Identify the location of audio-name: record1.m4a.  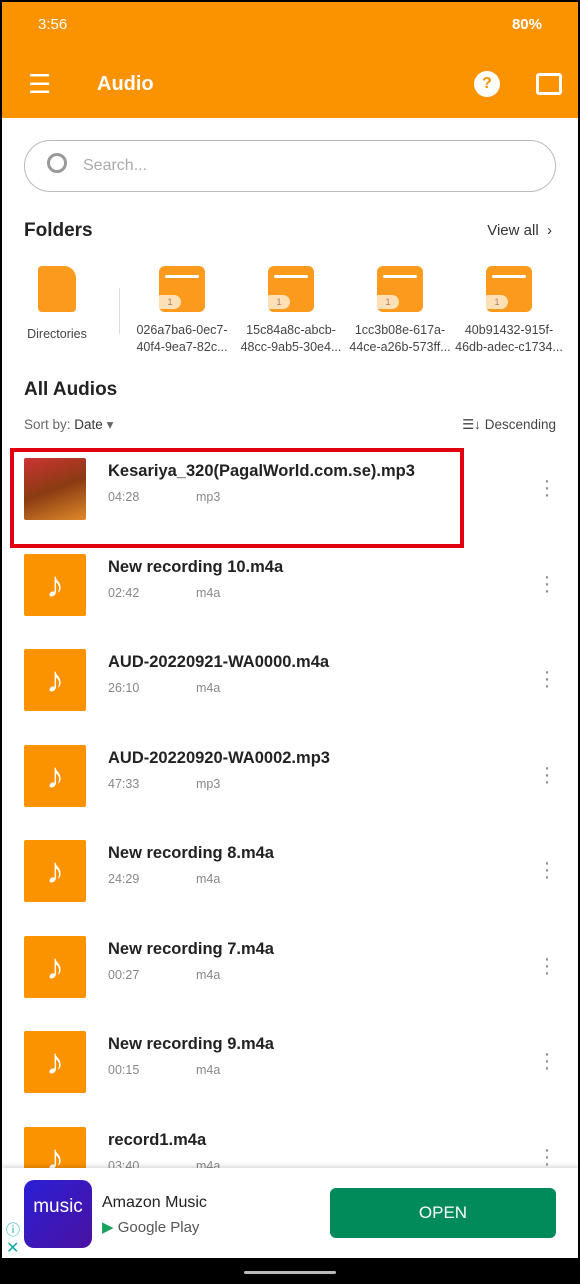
(157, 1139).